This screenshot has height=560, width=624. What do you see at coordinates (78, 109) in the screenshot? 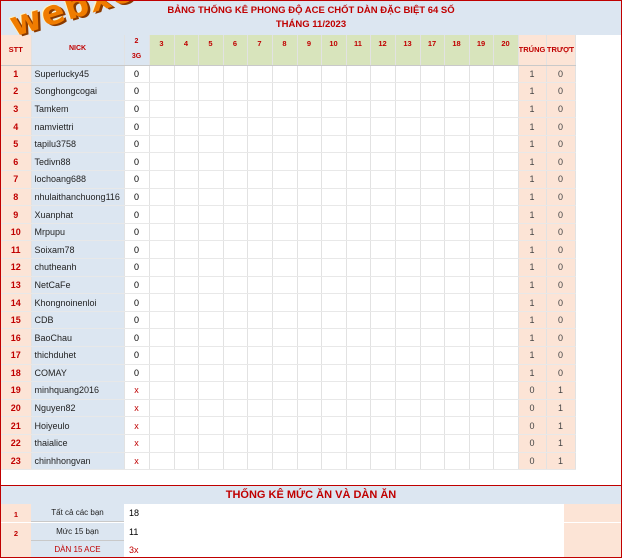
I see `row-nick: Tamkem` at bounding box center [78, 109].